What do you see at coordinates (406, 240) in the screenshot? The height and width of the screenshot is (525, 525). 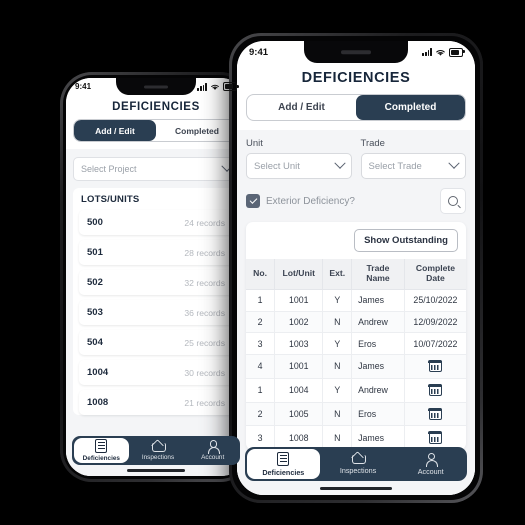 I see `show-outstanding-button: Show Outstanding` at bounding box center [406, 240].